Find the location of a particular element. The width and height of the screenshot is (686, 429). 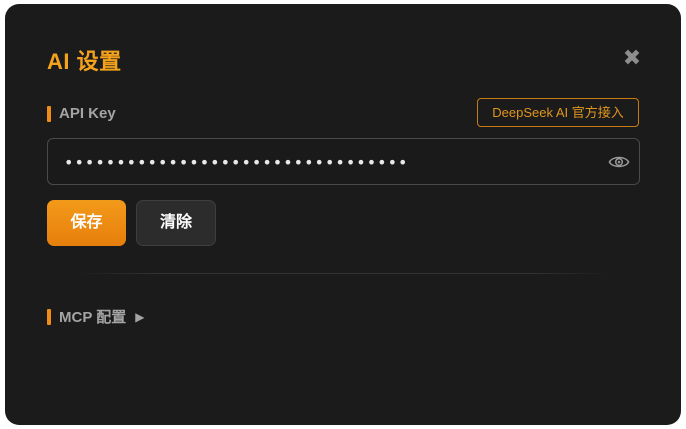

api-key-section-label: API Key is located at coordinates (81, 113).